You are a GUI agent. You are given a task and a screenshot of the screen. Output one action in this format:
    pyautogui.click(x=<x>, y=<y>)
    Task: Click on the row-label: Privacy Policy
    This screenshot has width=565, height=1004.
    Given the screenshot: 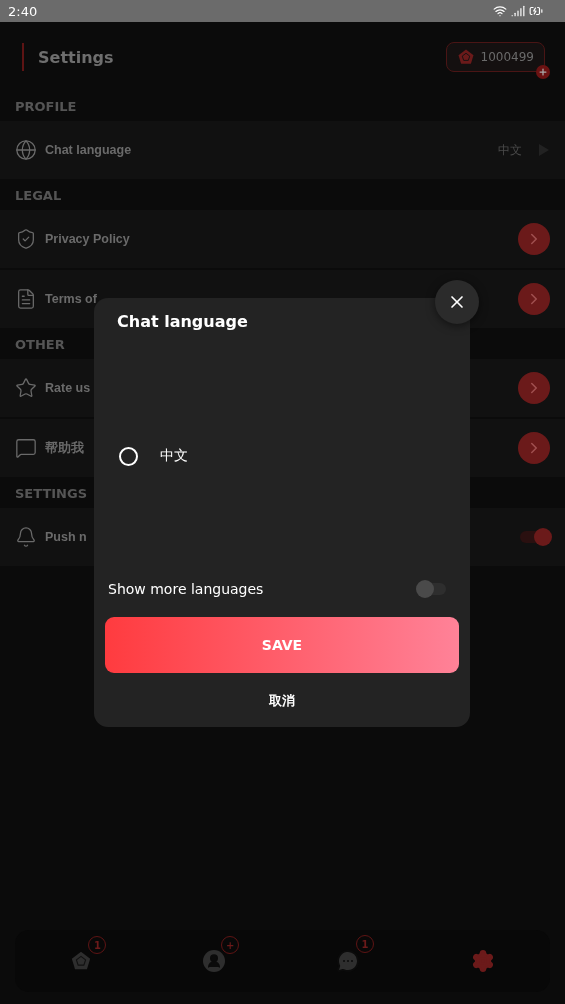 What is the action you would take?
    pyautogui.click(x=87, y=239)
    